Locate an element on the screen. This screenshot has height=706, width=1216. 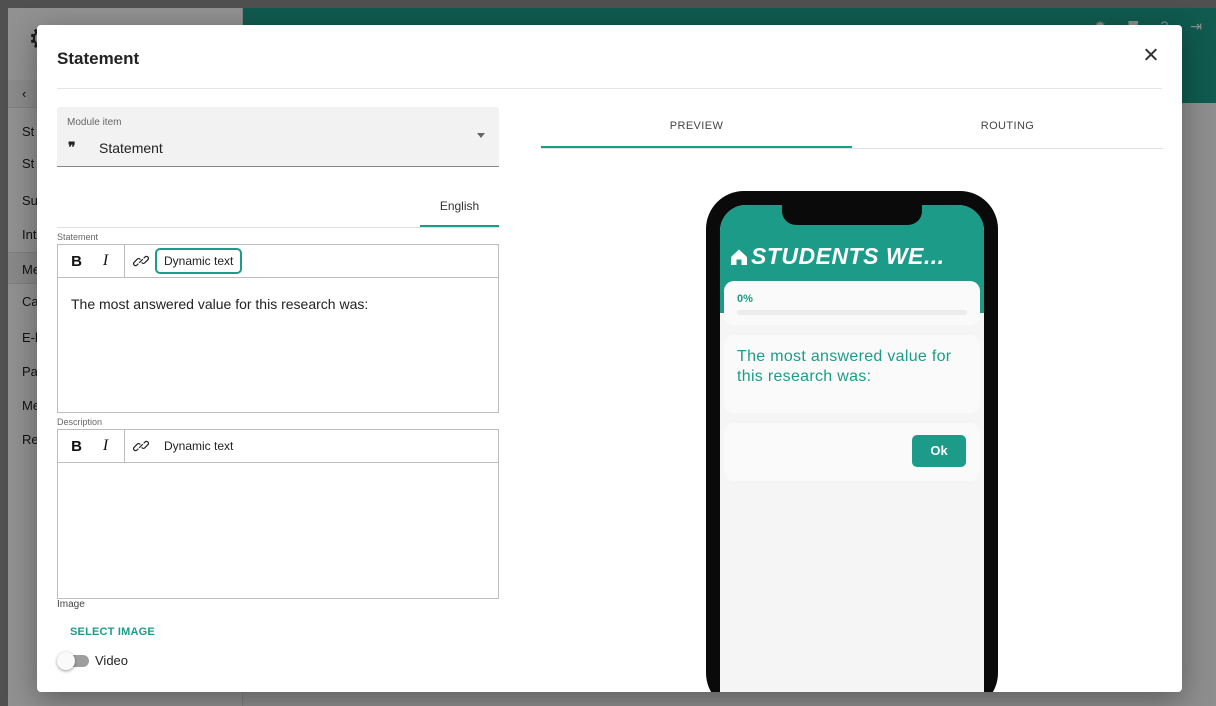
tab-routing: ROUTING is located at coordinates (1007, 128).